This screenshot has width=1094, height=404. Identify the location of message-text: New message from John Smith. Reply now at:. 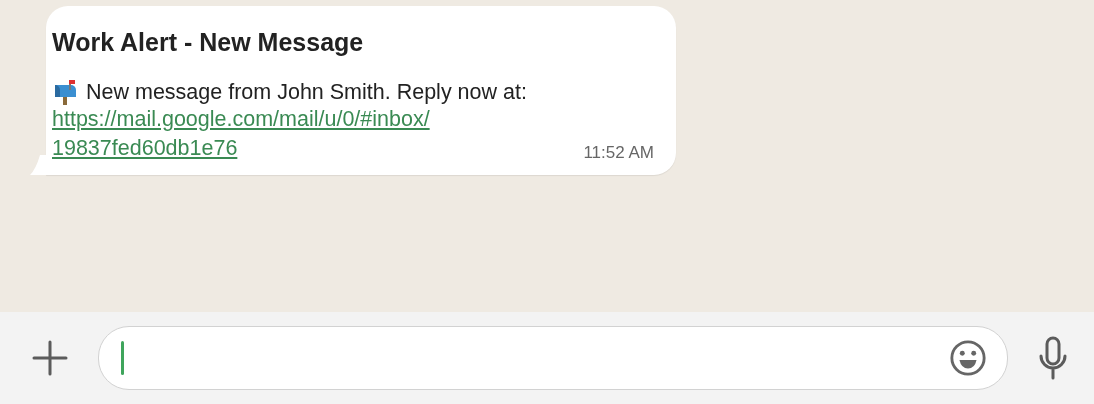
(306, 92).